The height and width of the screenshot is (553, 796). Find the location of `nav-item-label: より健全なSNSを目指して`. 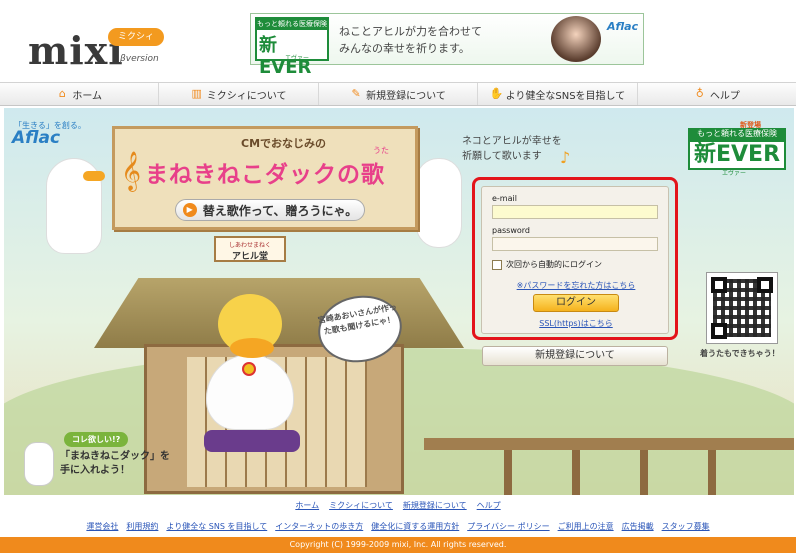

nav-item-label: より健全なSNSを目指して is located at coordinates (565, 96).